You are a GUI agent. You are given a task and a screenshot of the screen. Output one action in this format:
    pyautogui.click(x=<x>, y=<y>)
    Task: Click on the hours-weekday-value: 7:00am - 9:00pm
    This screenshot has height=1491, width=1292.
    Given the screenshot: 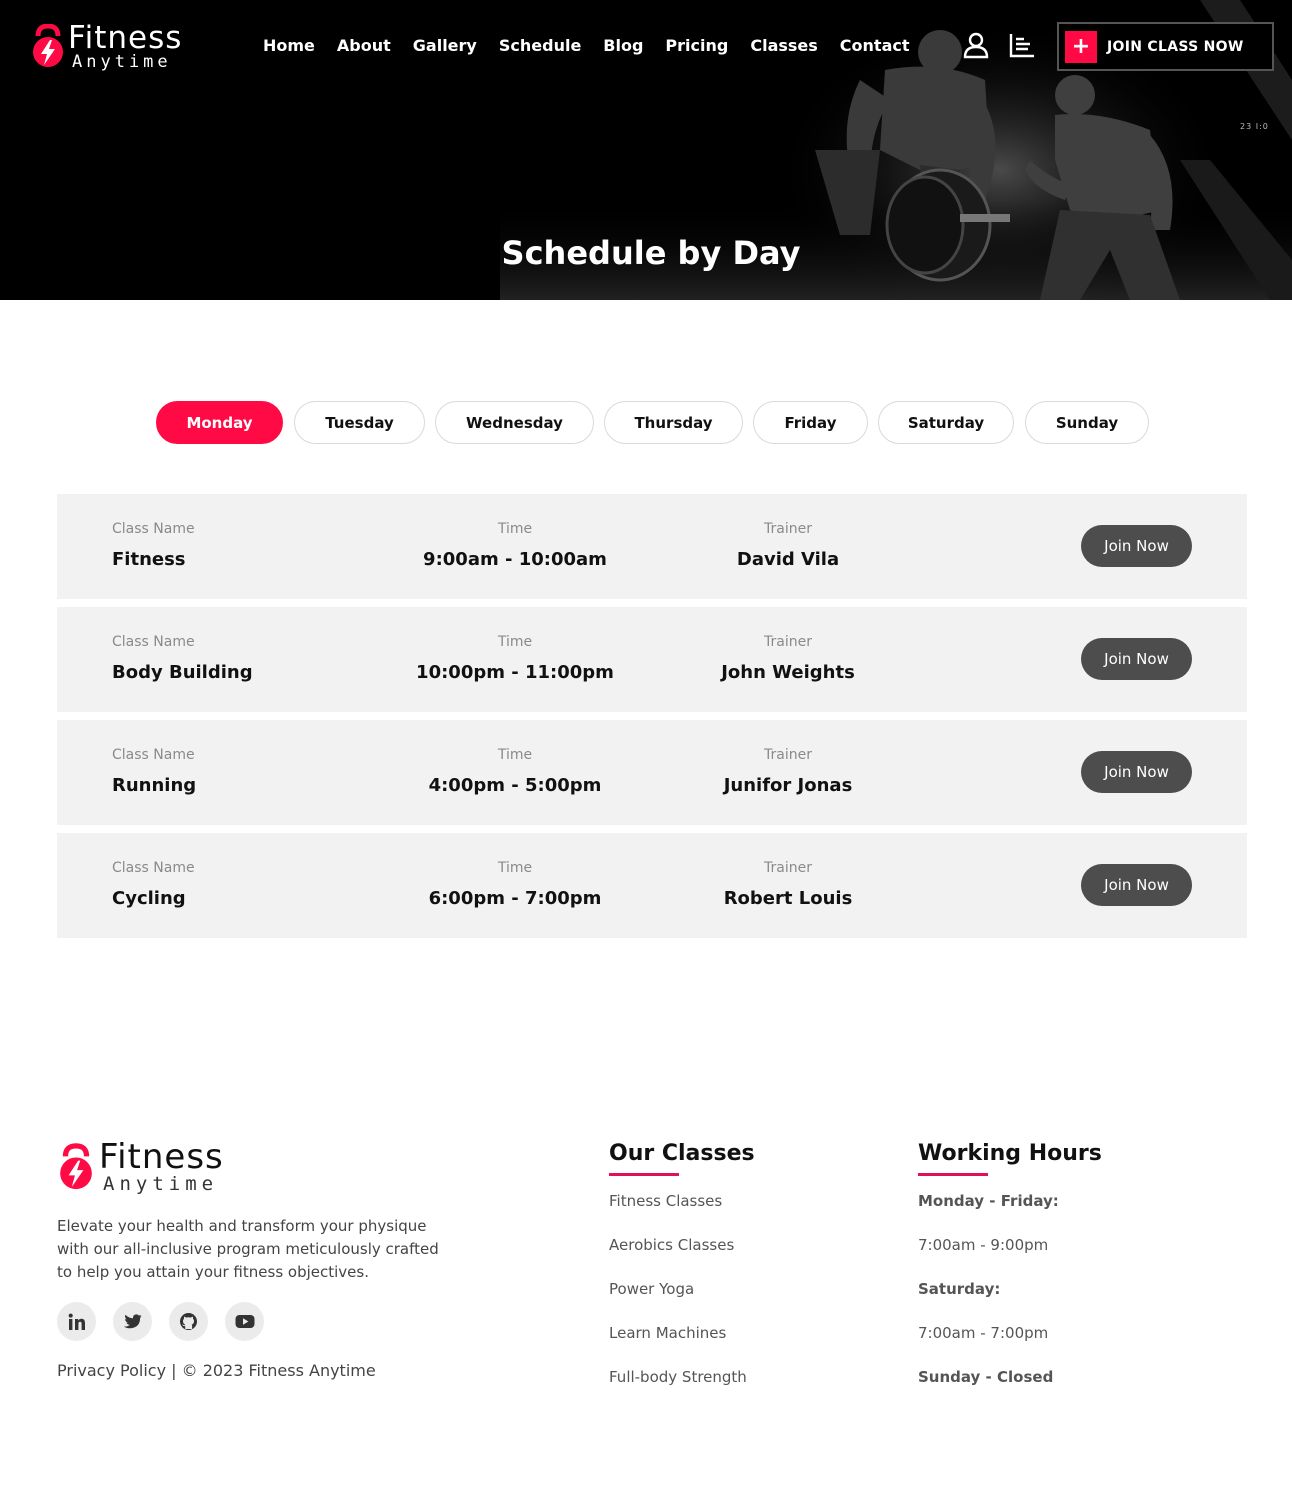 What is the action you would take?
    pyautogui.click(x=983, y=1245)
    